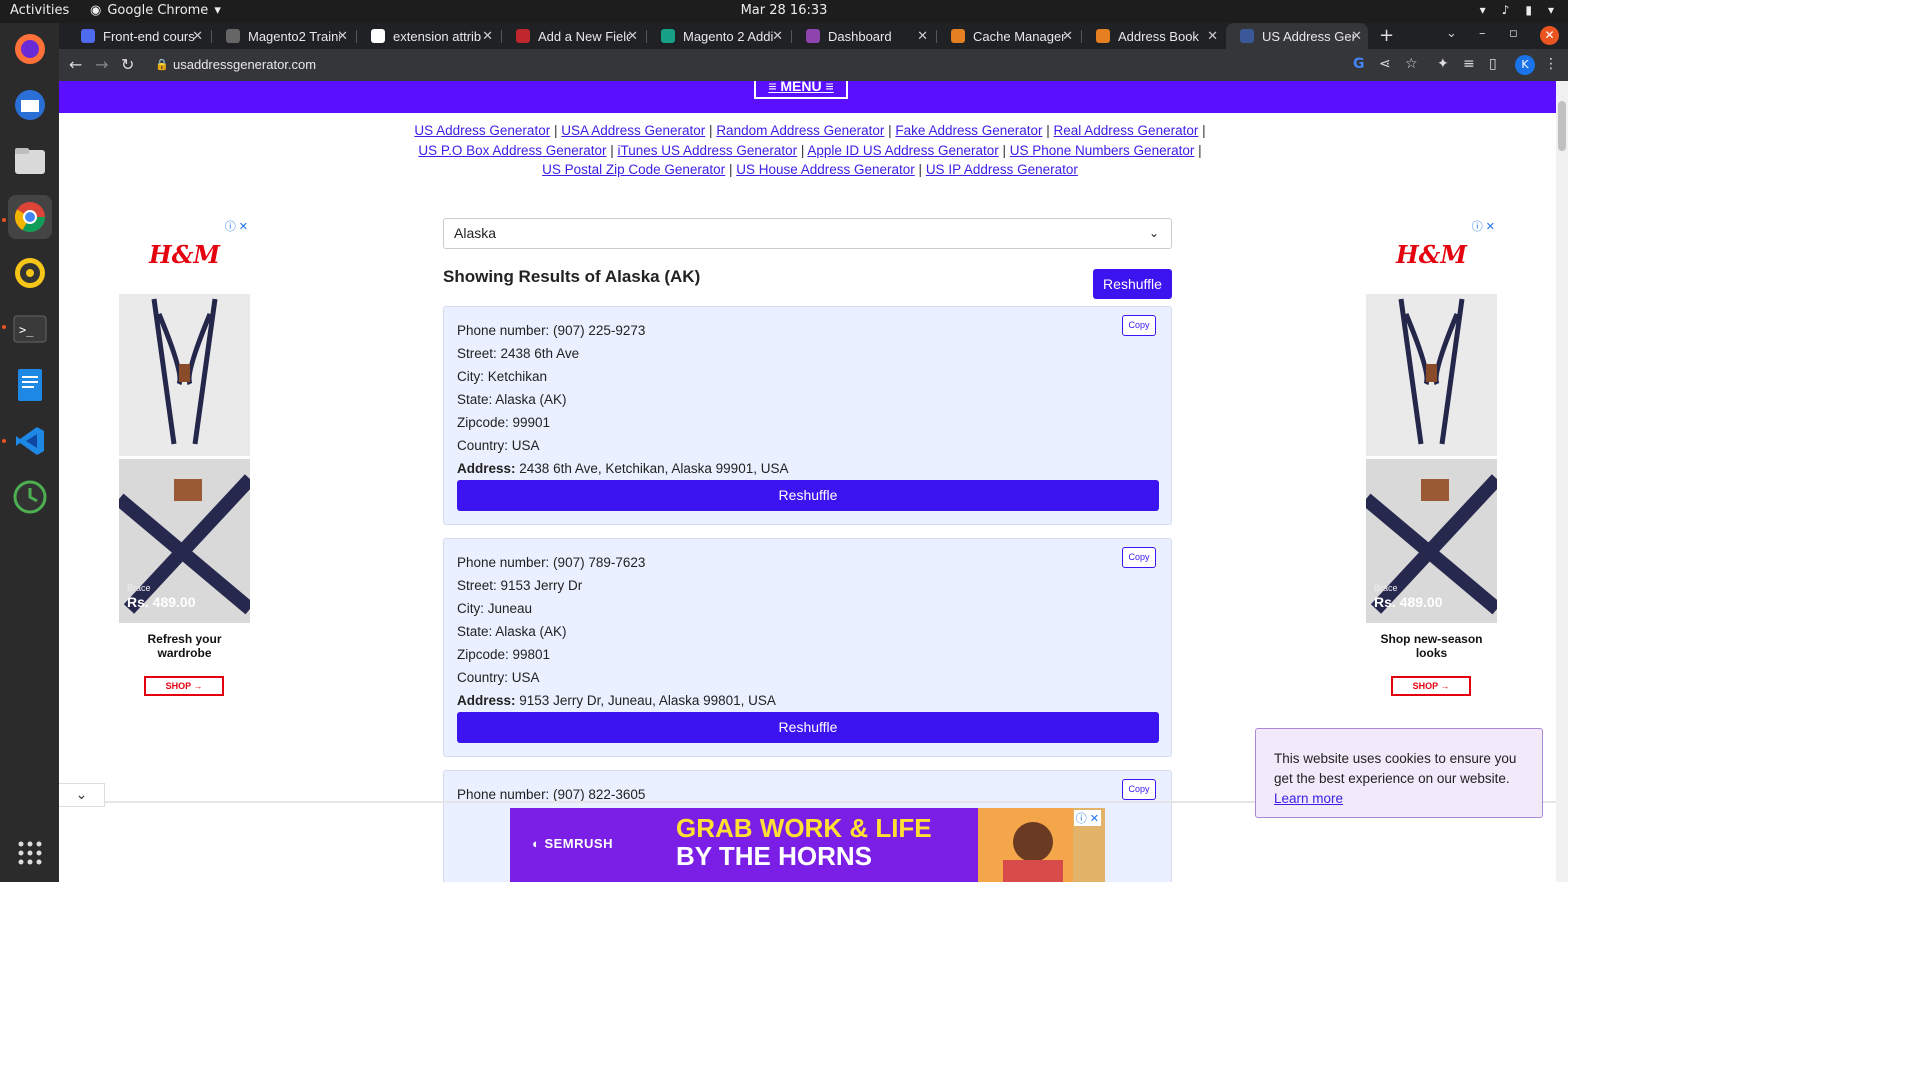  I want to click on city: City: Juneau, so click(495, 608).